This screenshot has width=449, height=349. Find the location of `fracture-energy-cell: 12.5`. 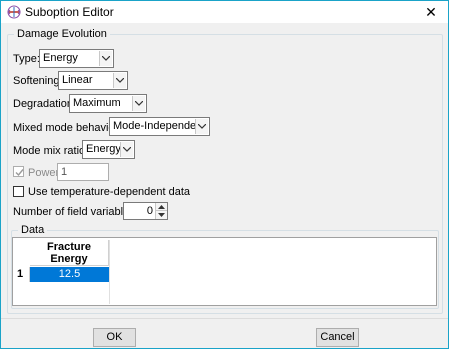

fracture-energy-cell: 12.5 is located at coordinates (69, 274).